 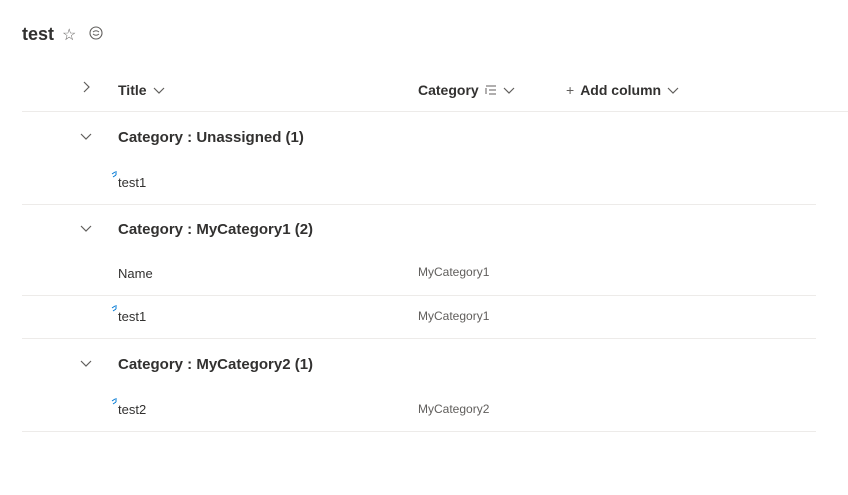 I want to click on column-header-row: Title Category + Add column, so click(x=435, y=93).